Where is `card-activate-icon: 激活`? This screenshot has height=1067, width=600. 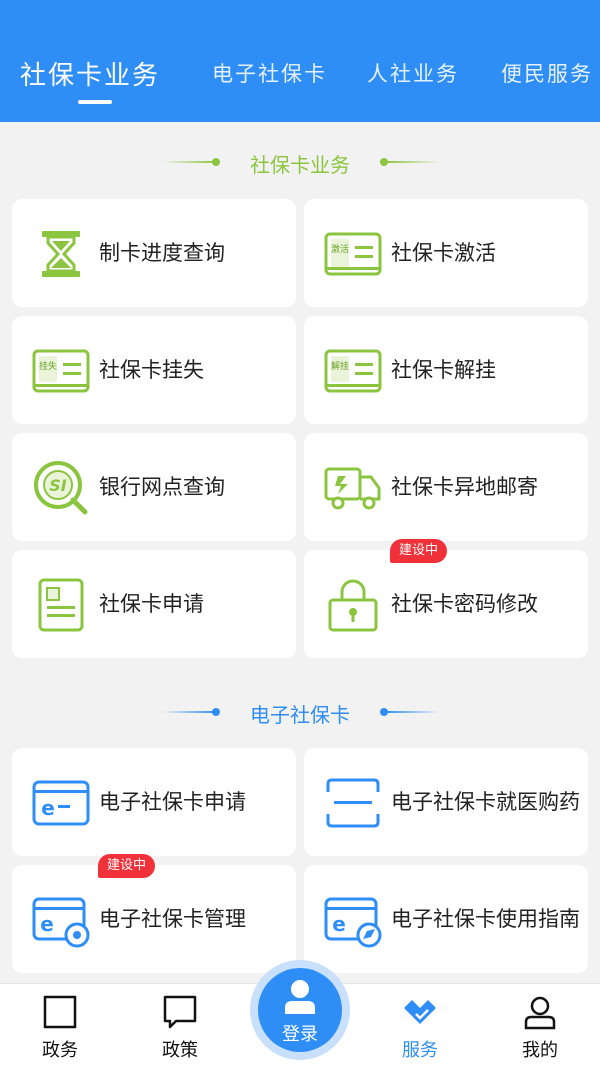
card-activate-icon: 激活 is located at coordinates (353, 254).